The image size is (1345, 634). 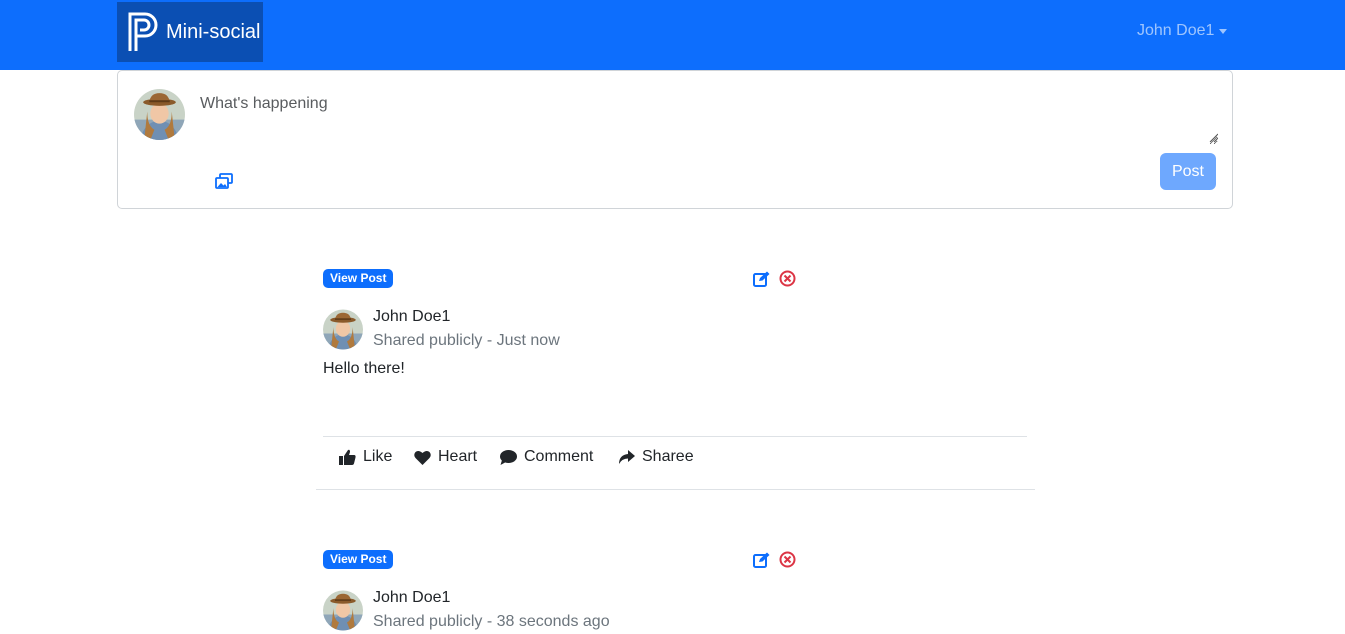 What do you see at coordinates (458, 456) in the screenshot?
I see `heart-label: Heart` at bounding box center [458, 456].